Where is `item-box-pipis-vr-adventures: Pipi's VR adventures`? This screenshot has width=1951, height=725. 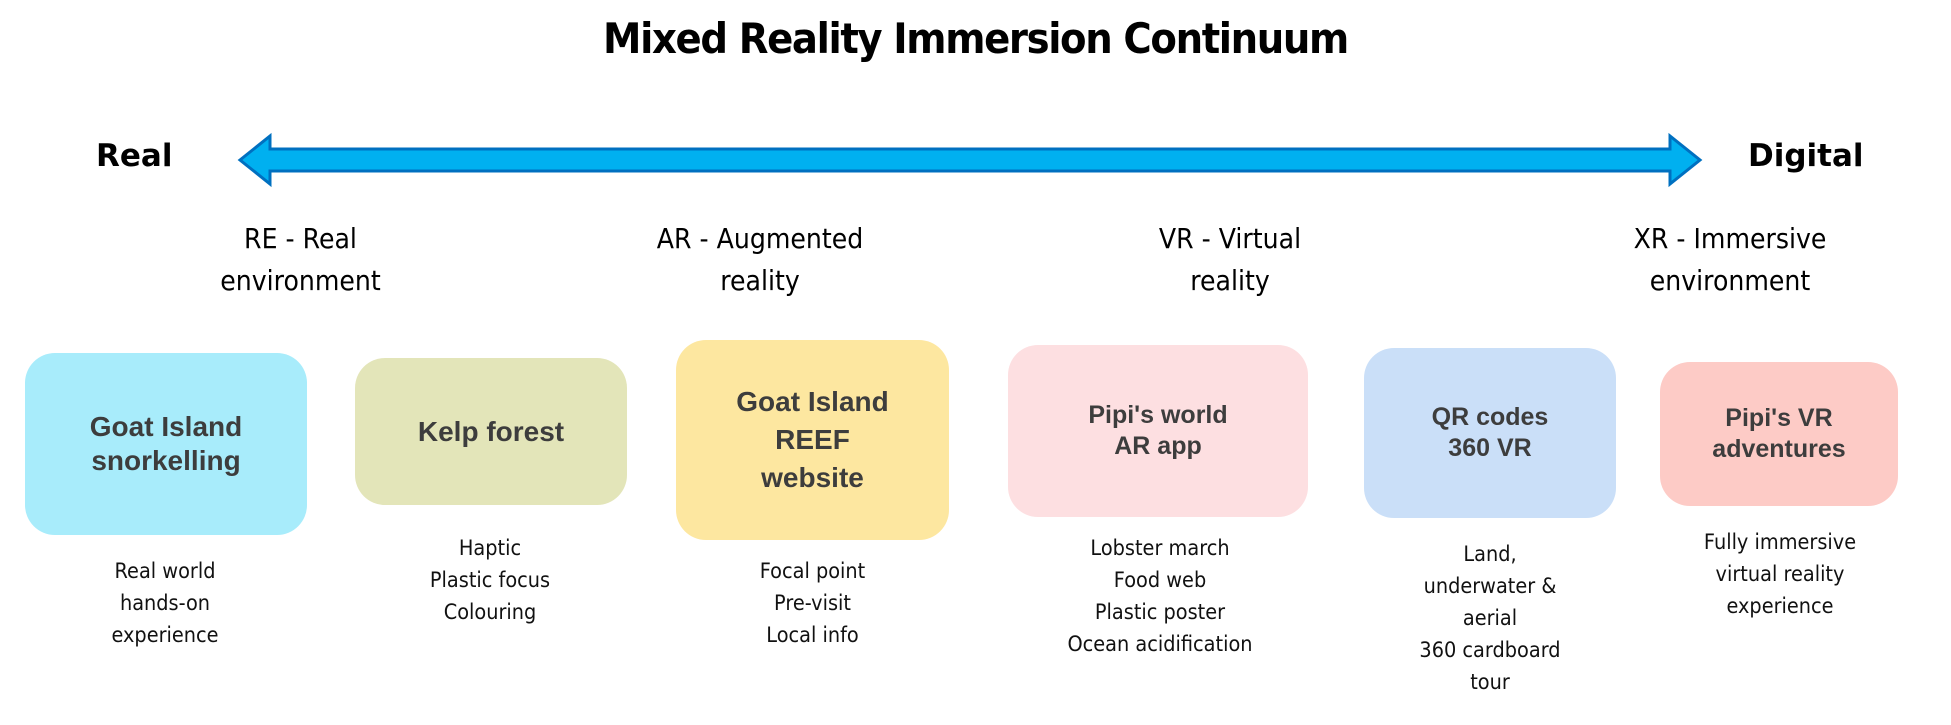 item-box-pipis-vr-adventures: Pipi's VR adventures is located at coordinates (1779, 434).